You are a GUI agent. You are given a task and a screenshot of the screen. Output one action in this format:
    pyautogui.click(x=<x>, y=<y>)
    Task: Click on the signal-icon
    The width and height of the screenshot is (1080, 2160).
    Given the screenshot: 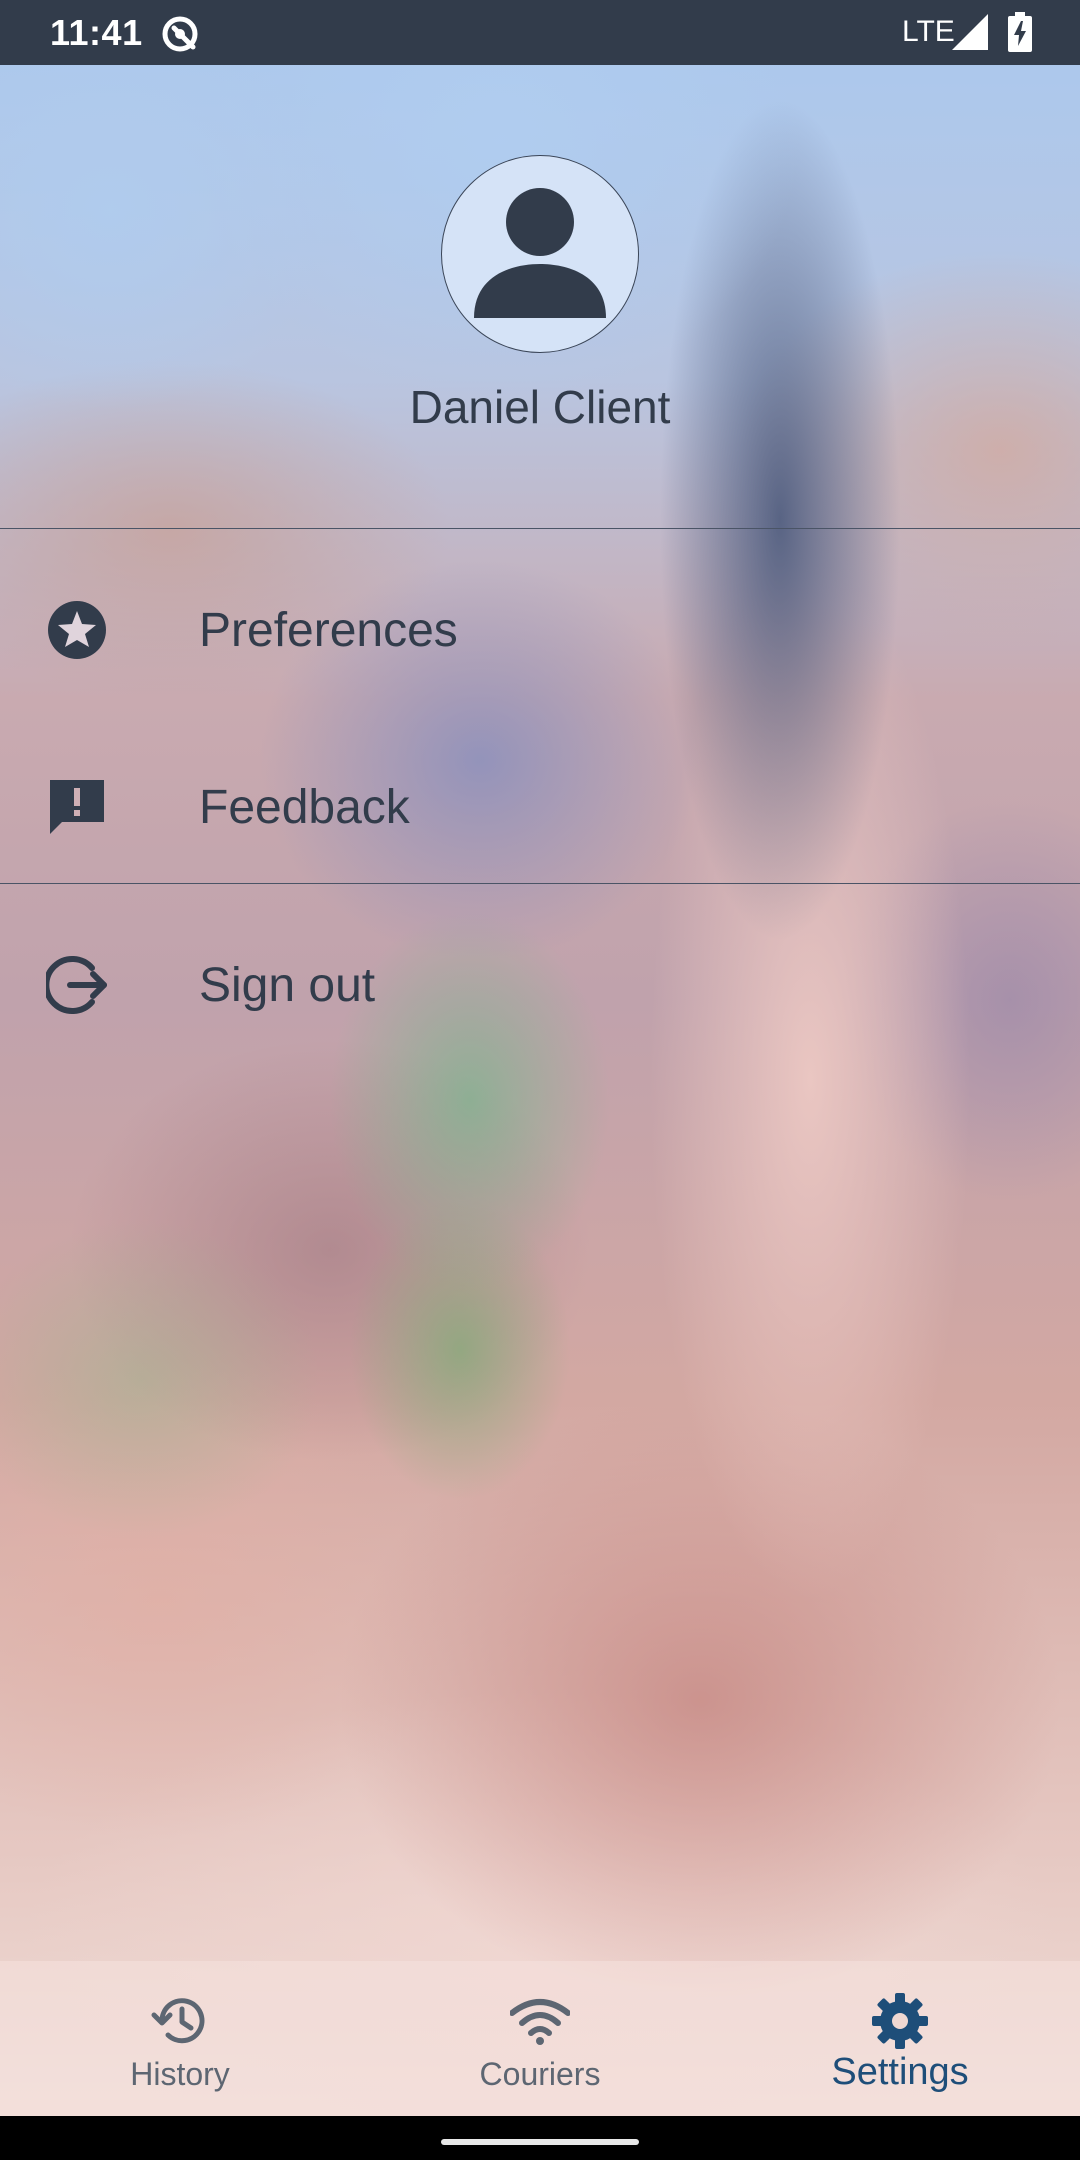 What is the action you would take?
    pyautogui.click(x=970, y=32)
    